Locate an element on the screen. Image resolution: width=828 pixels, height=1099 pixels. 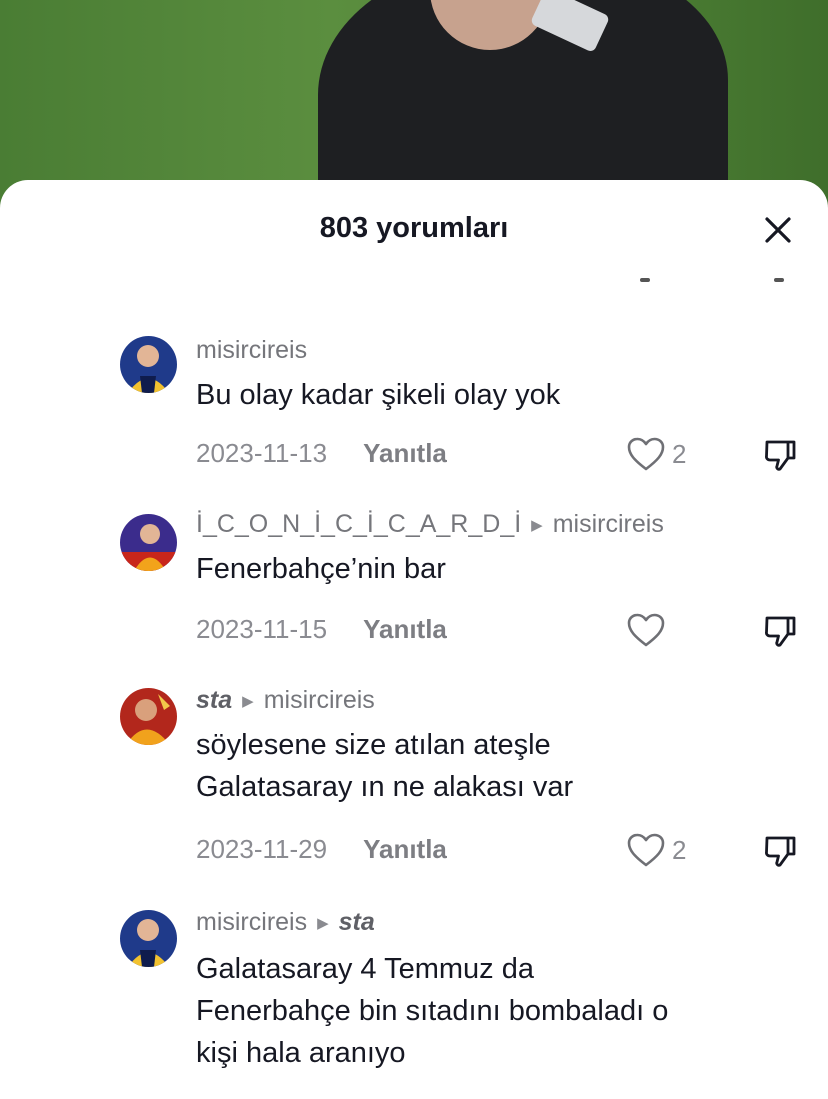
close-button is located at coordinates (778, 230).